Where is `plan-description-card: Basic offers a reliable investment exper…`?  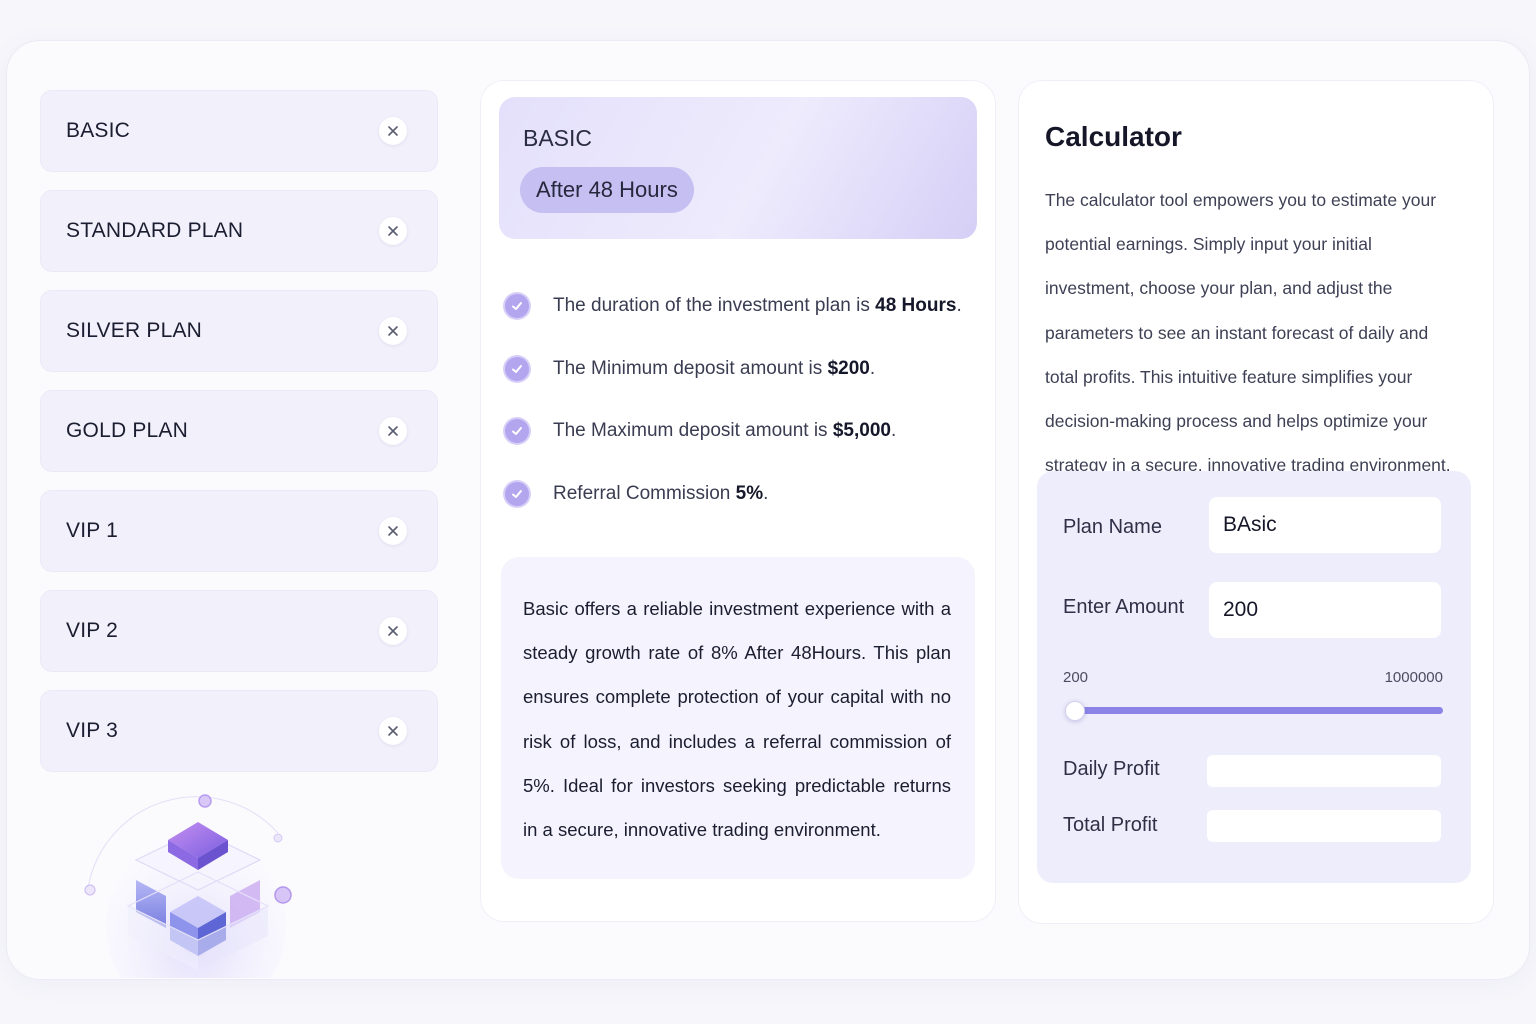
plan-description-card: Basic offers a reliable investment exper… is located at coordinates (738, 718).